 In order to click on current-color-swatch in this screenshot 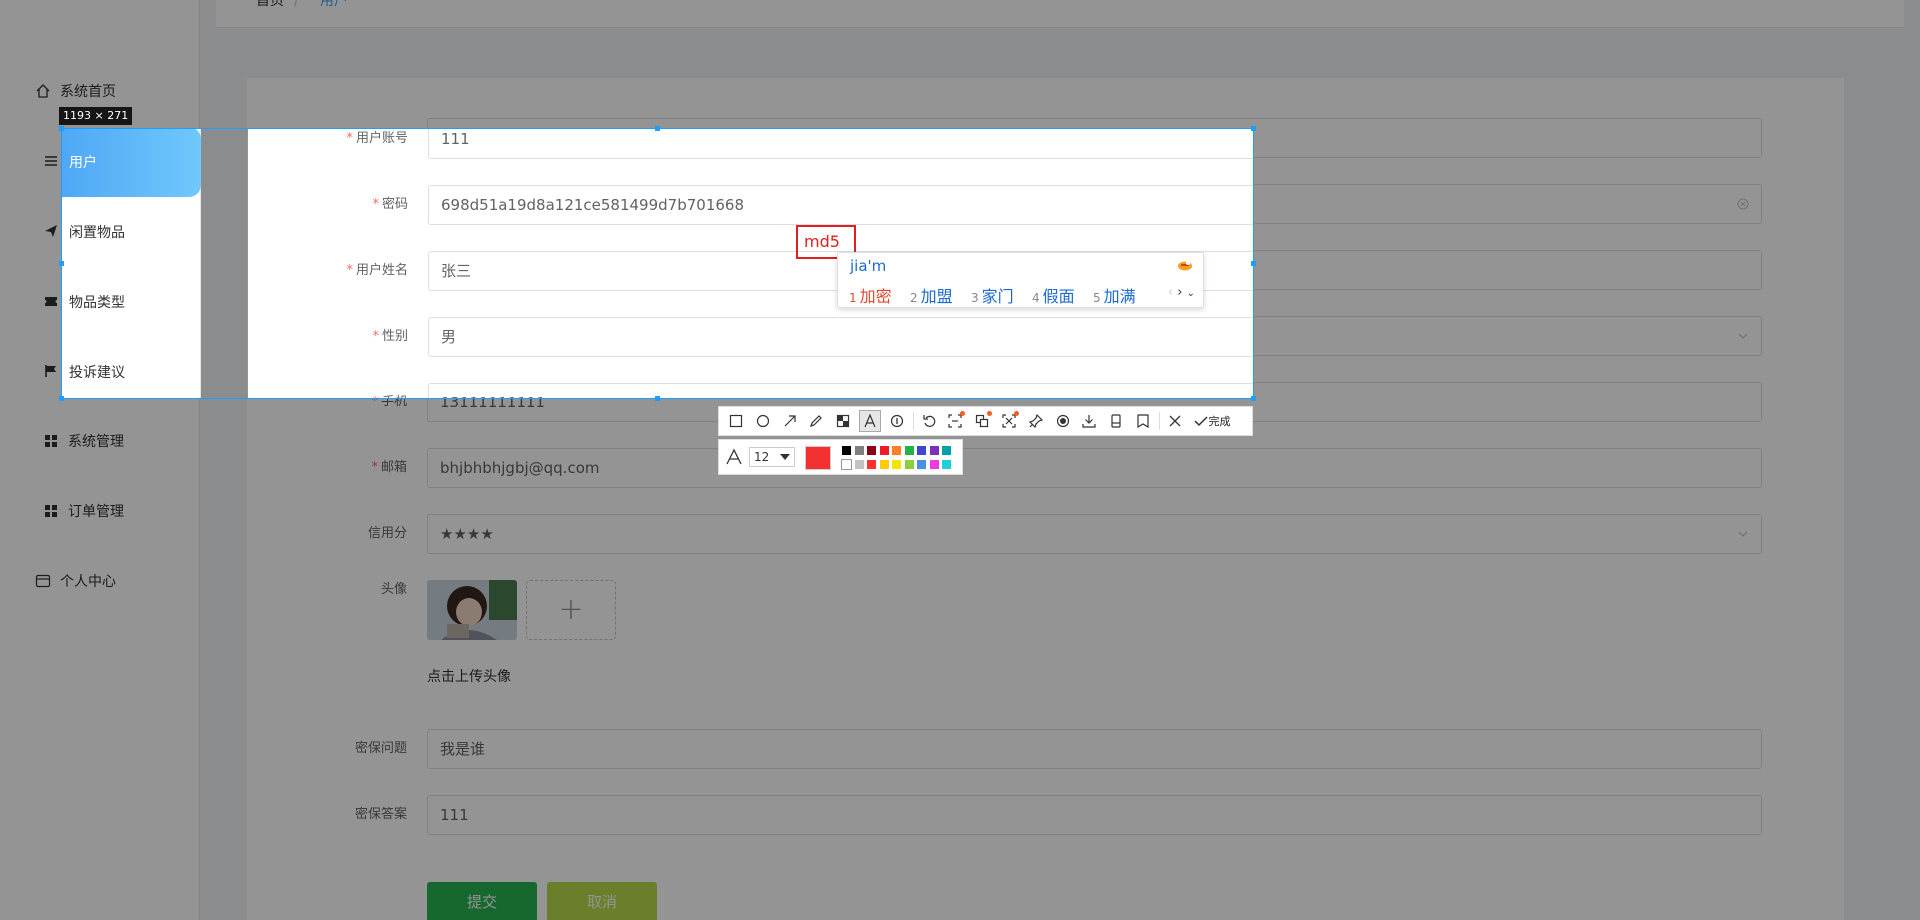, I will do `click(818, 458)`.